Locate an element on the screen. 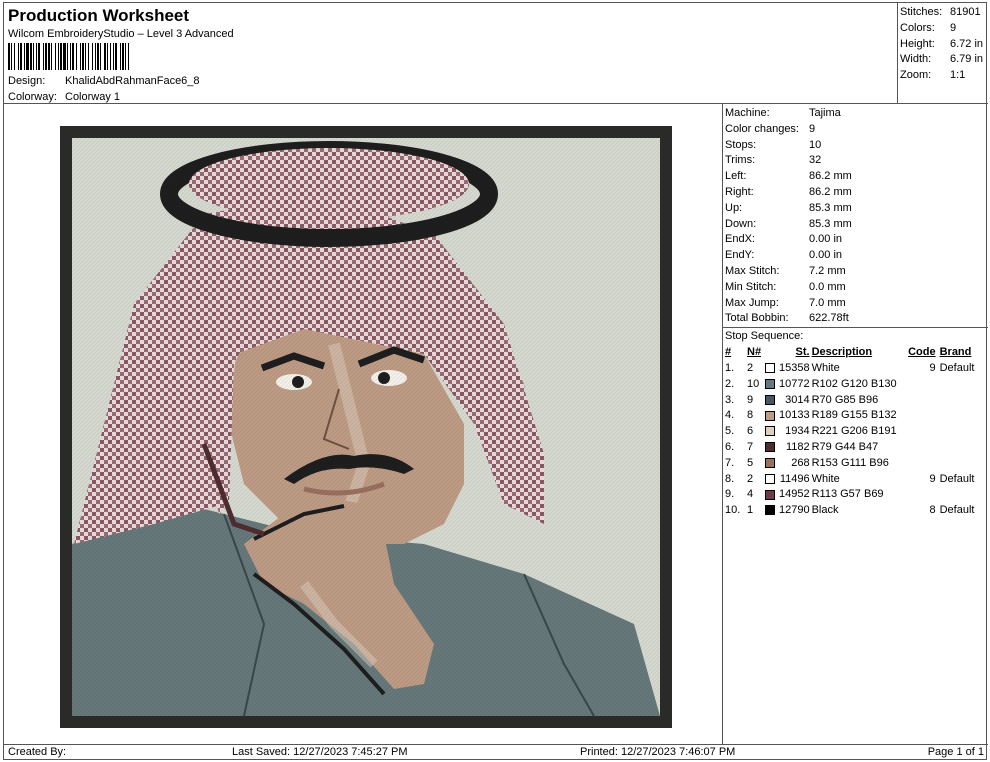 The image size is (990, 762). info-row: Max Stitch: 7.2 mm is located at coordinates (855, 272).